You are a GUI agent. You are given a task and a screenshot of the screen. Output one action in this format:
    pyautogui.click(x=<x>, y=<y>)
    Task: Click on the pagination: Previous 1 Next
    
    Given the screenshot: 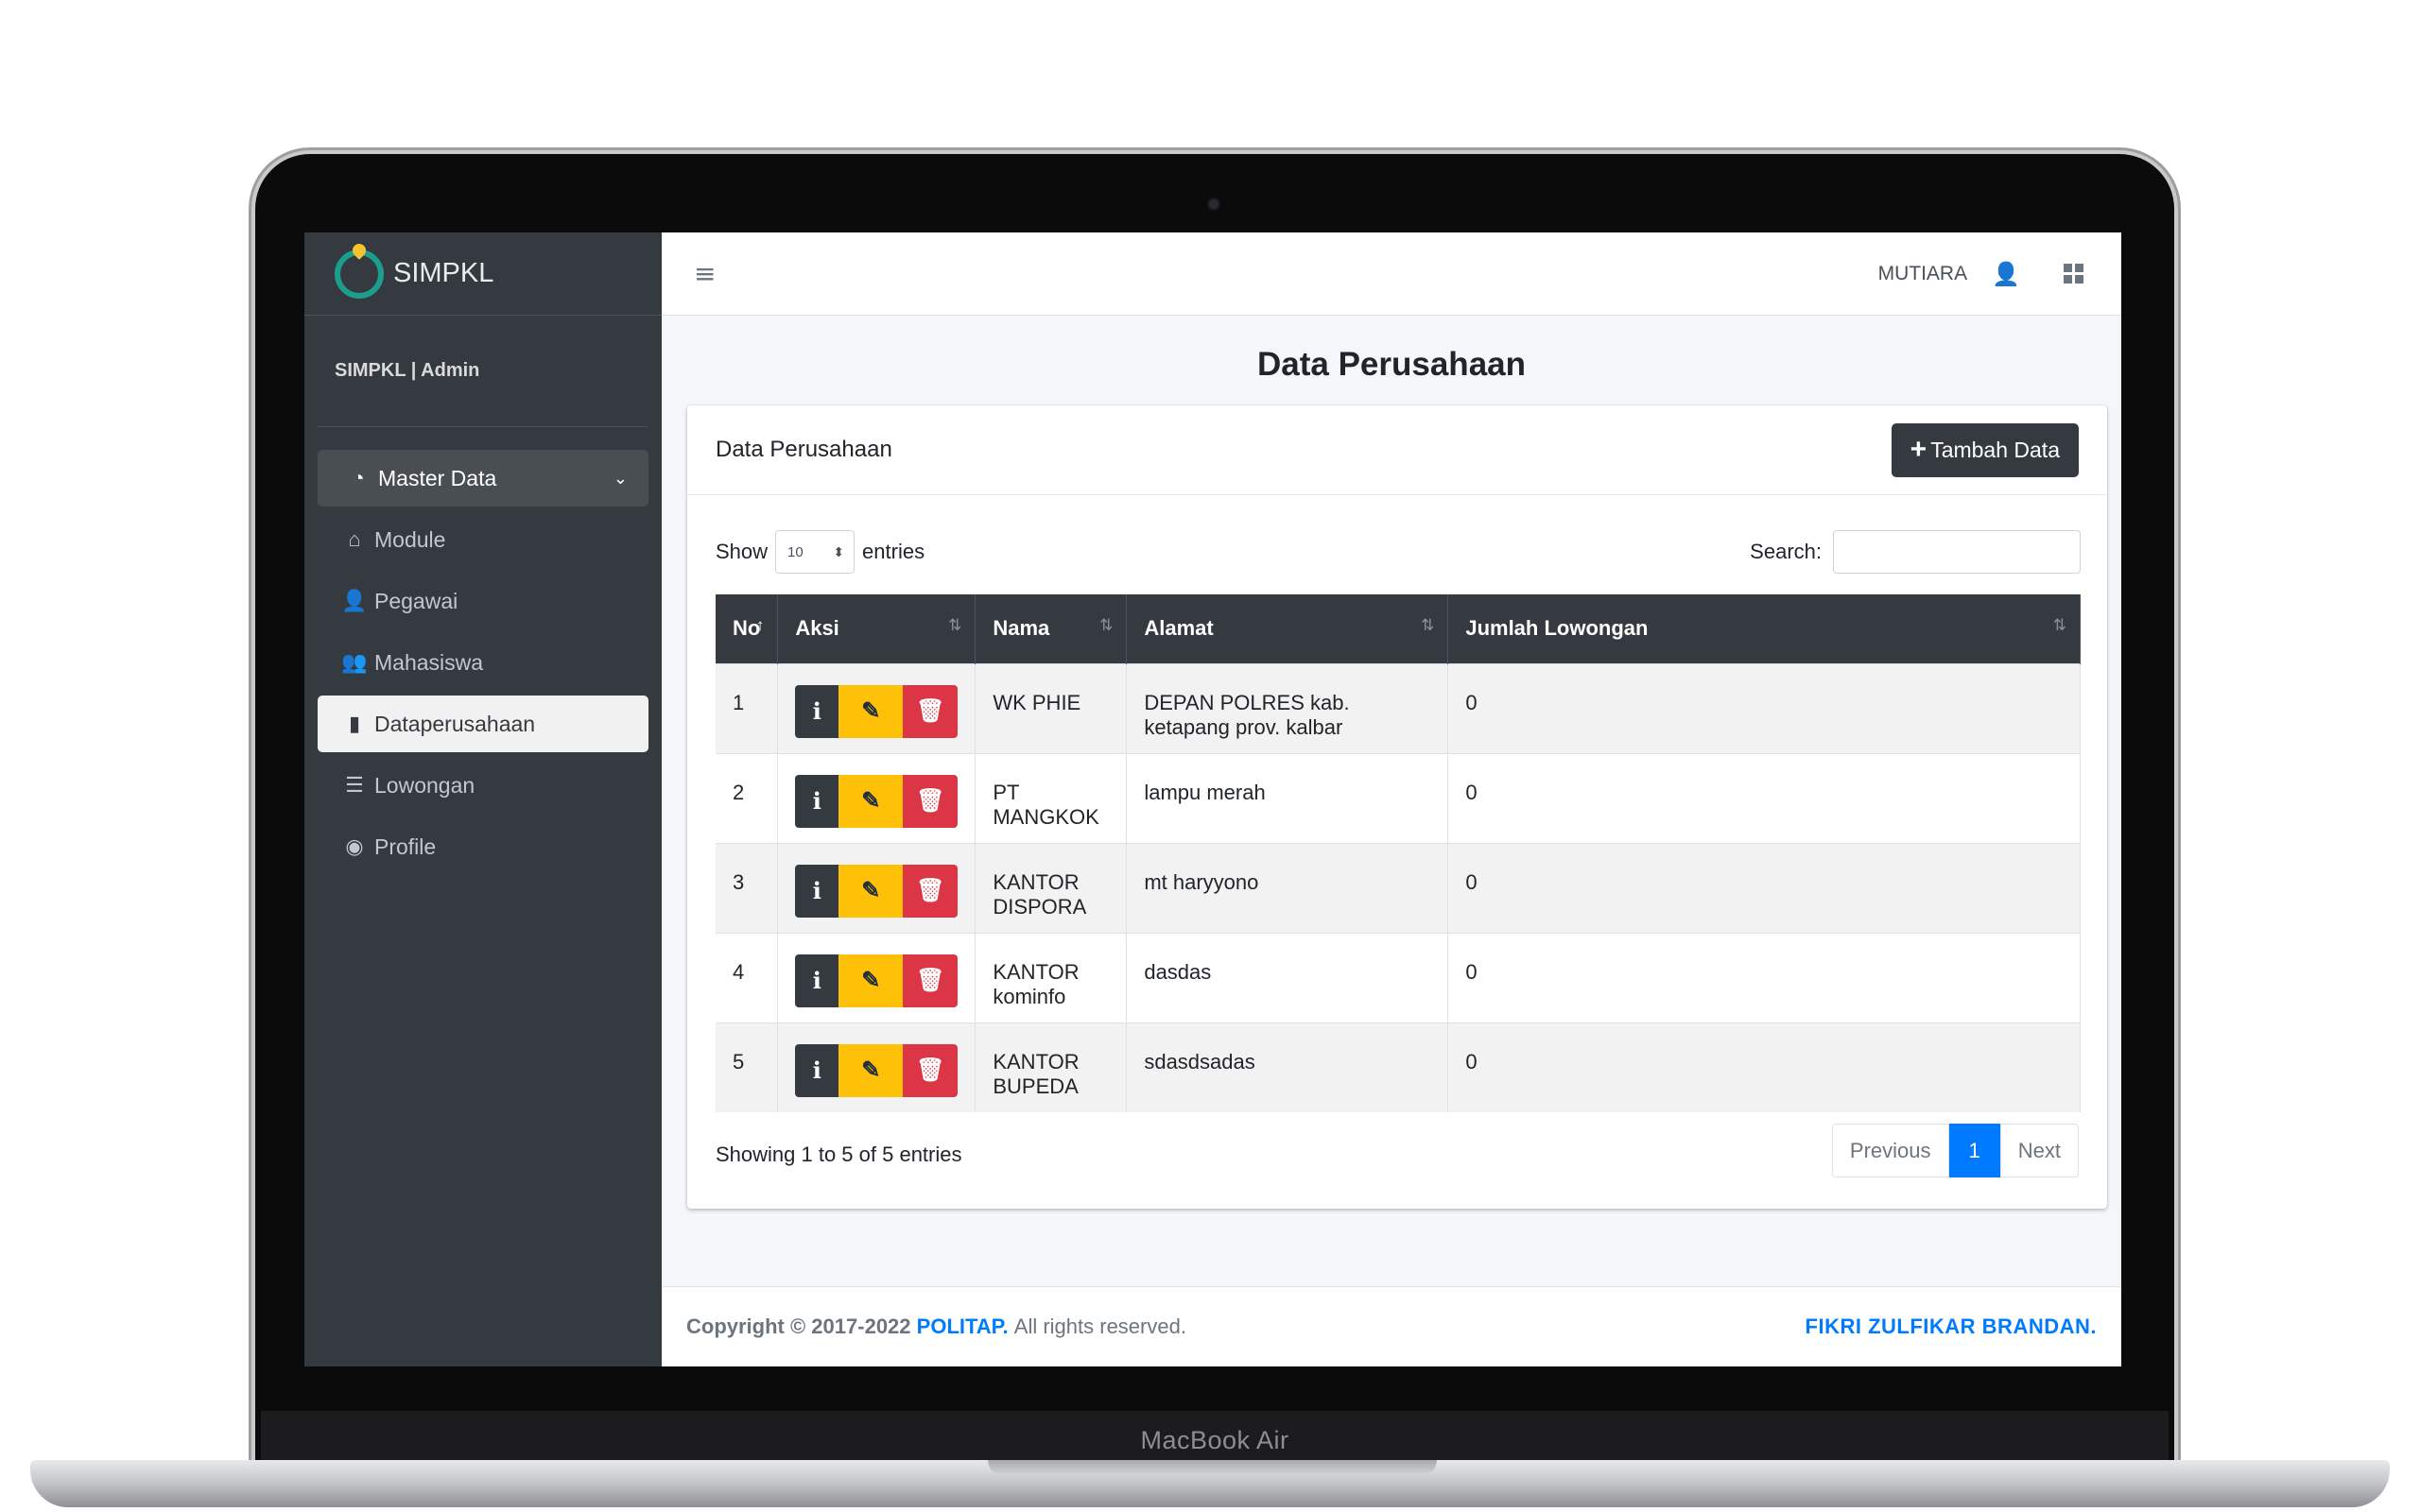 What is the action you would take?
    pyautogui.click(x=1955, y=1150)
    